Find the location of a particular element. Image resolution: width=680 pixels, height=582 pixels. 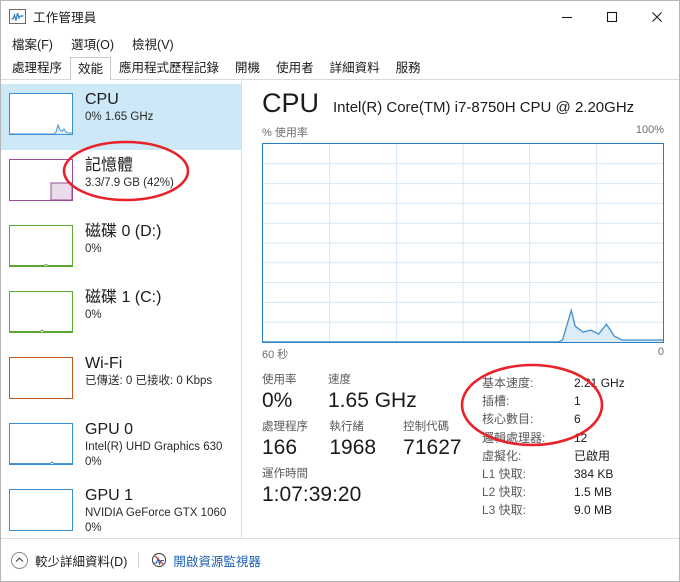

chevron-up-icon is located at coordinates (19, 560).